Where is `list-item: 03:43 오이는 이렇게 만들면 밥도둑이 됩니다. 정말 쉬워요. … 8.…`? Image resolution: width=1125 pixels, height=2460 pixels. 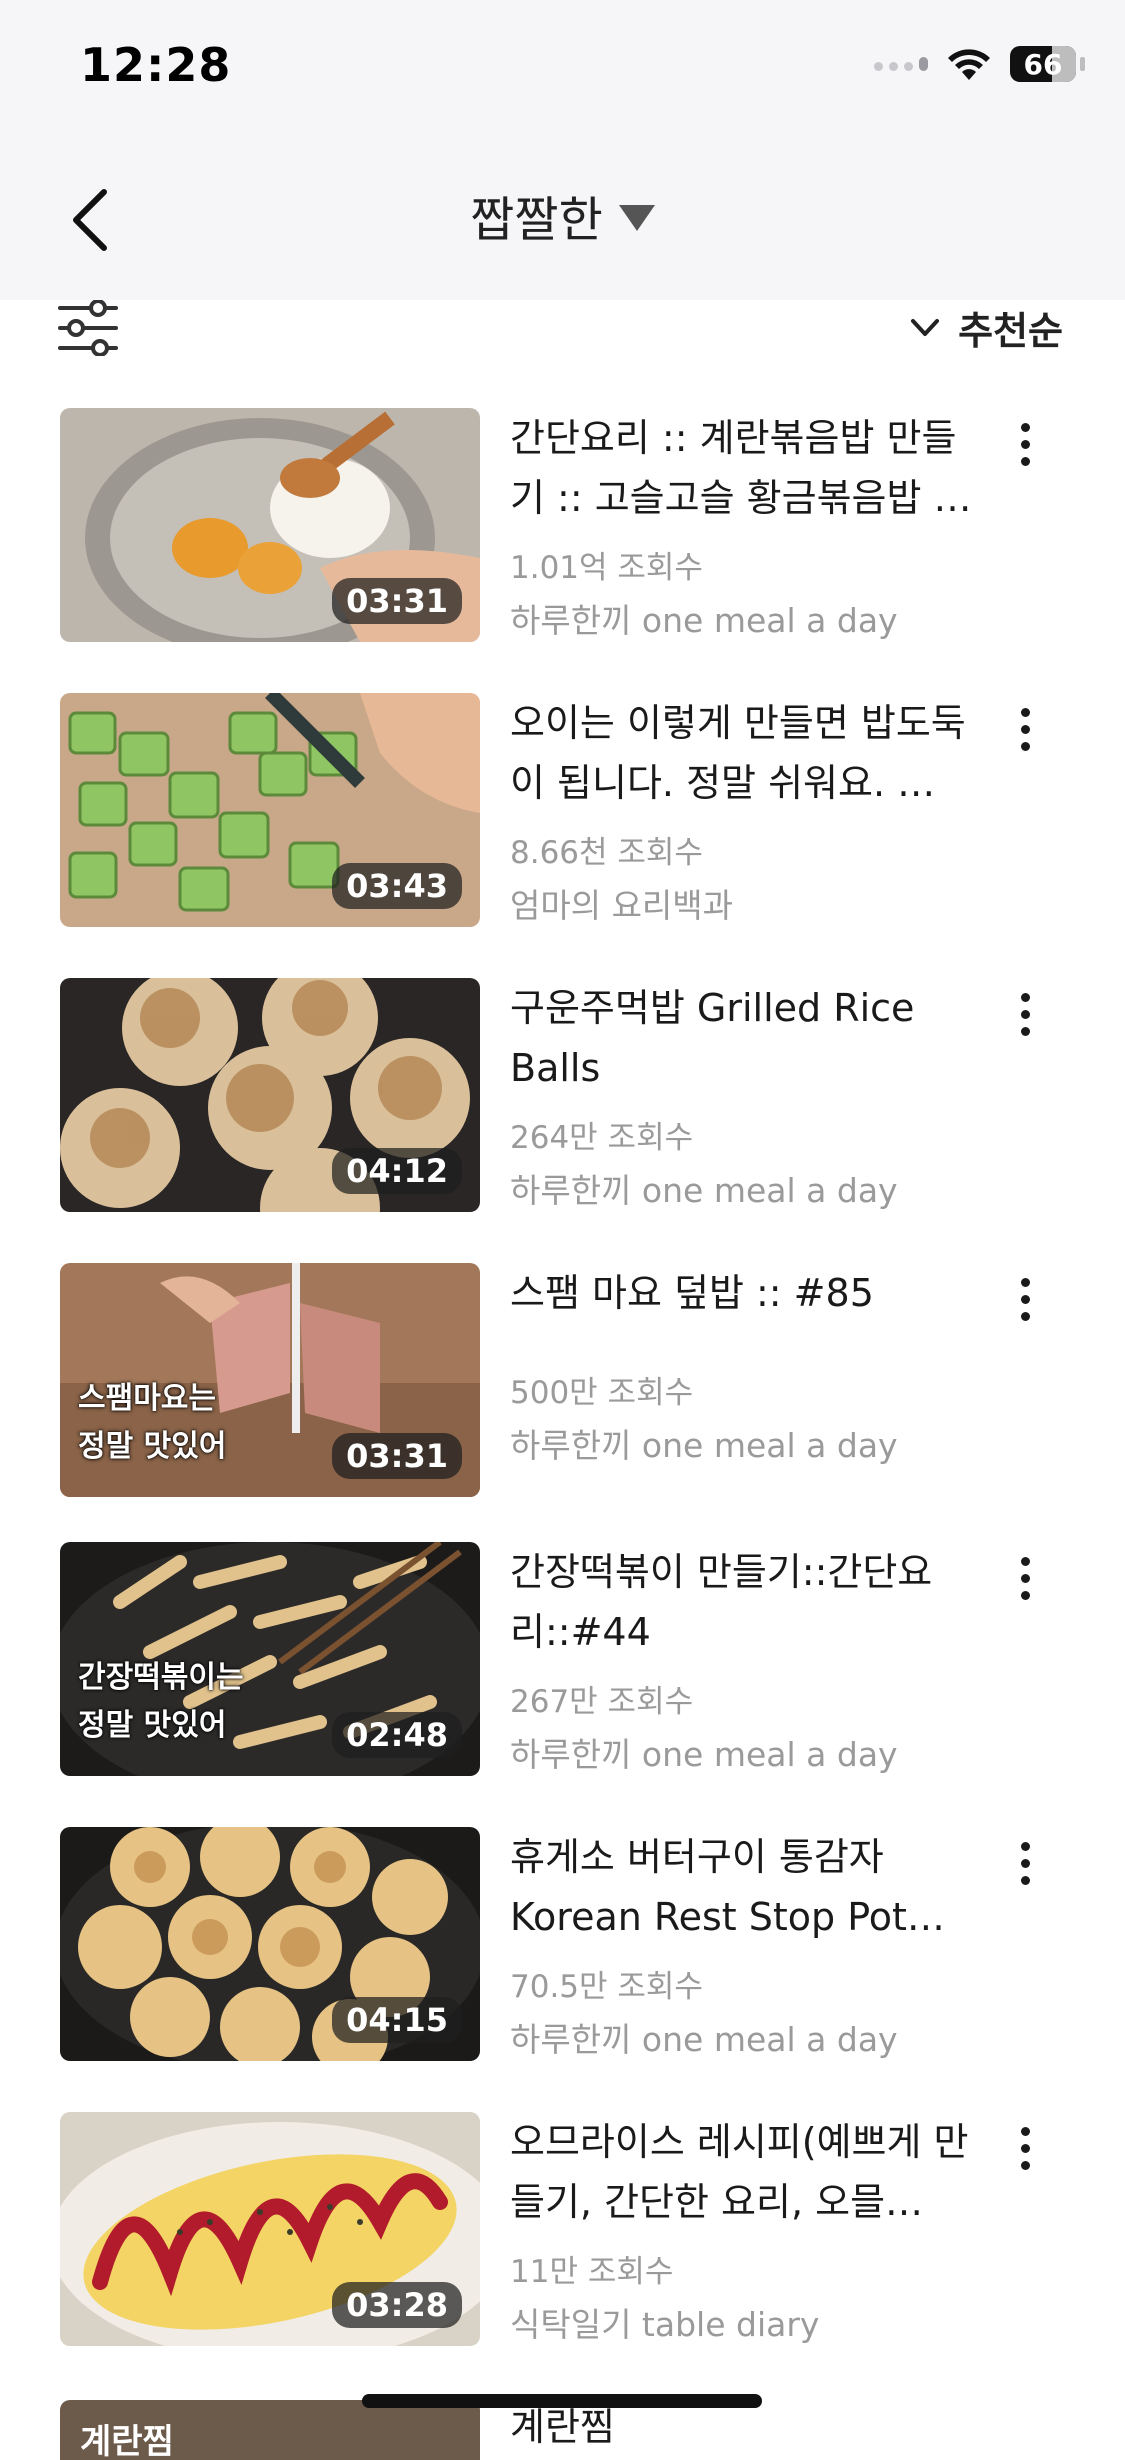 list-item: 03:43 오이는 이렇게 만들면 밥도둑이 됩니다. 정말 쉬워요. … 8.… is located at coordinates (562, 811).